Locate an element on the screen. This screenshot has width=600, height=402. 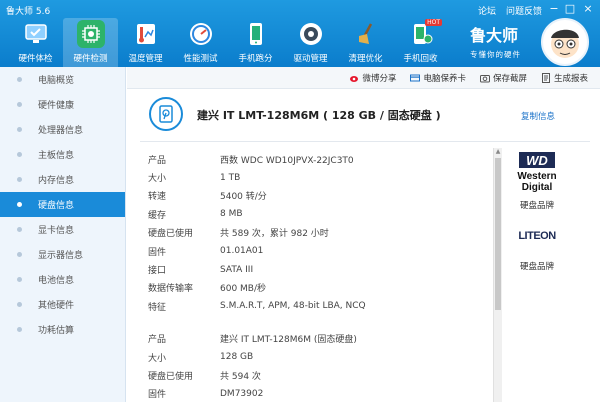
table-row: 产品 建兴 IT LMT-128M6M (固态硬盘) is located at coordinates (318, 339).